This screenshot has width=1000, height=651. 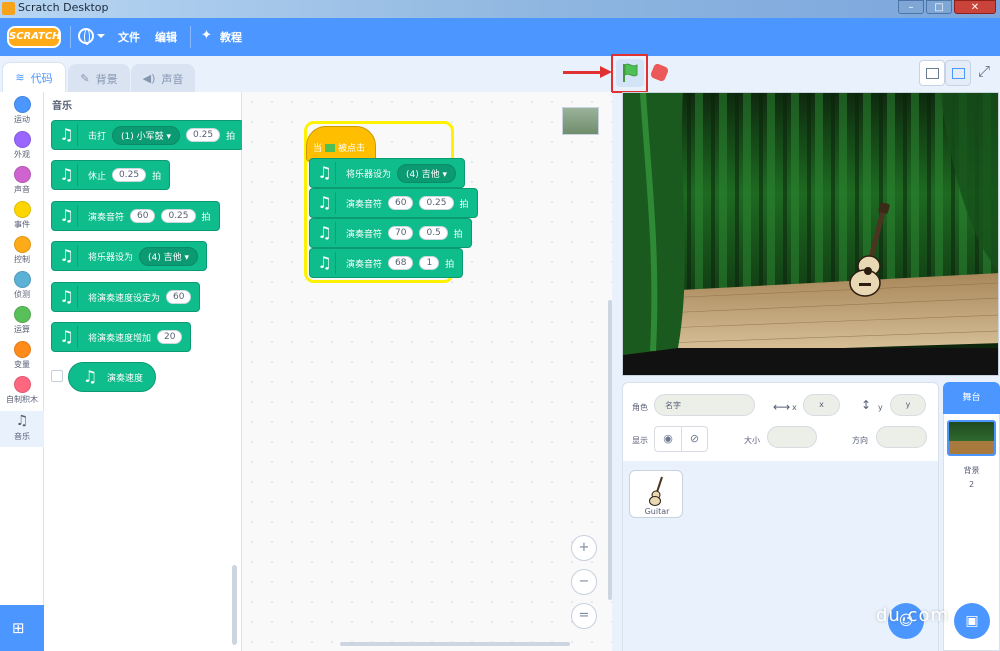 What do you see at coordinates (429, 263) in the screenshot?
I see `beats-input: 1` at bounding box center [429, 263].